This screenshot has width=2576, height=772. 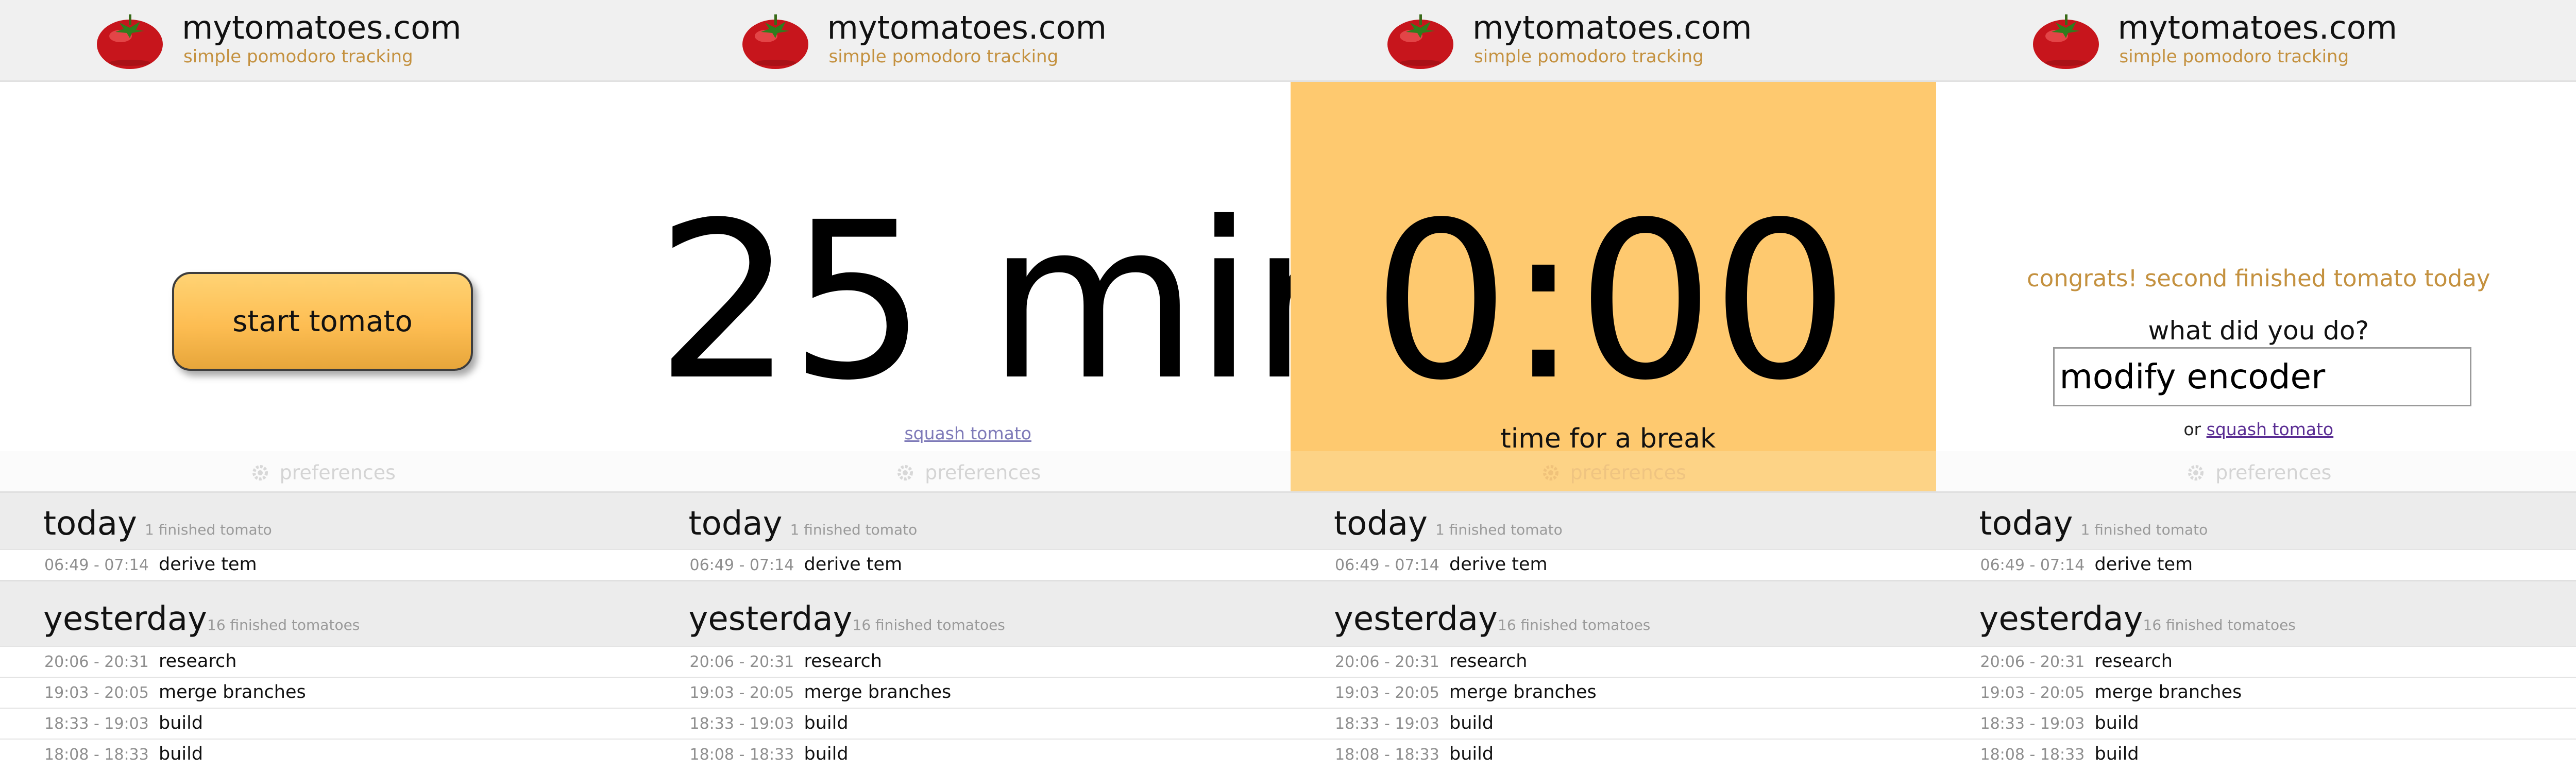 I want to click on main-area: 25 min squash tomato, so click(x=968, y=286).